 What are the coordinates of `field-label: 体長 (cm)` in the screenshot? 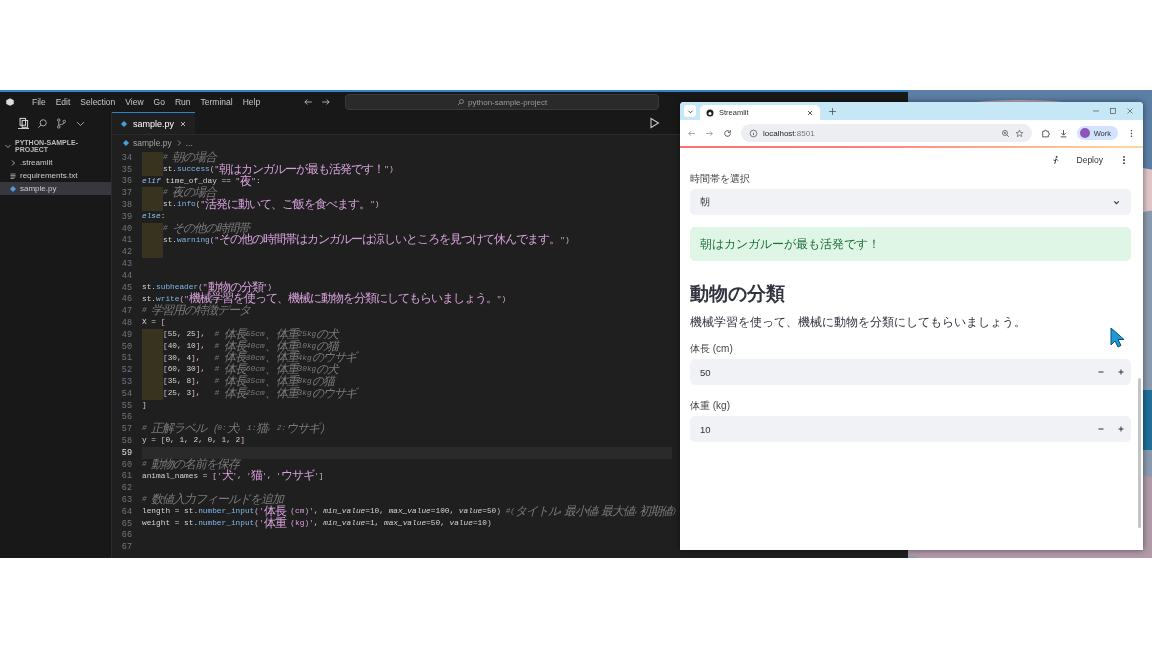 It's located at (712, 349).